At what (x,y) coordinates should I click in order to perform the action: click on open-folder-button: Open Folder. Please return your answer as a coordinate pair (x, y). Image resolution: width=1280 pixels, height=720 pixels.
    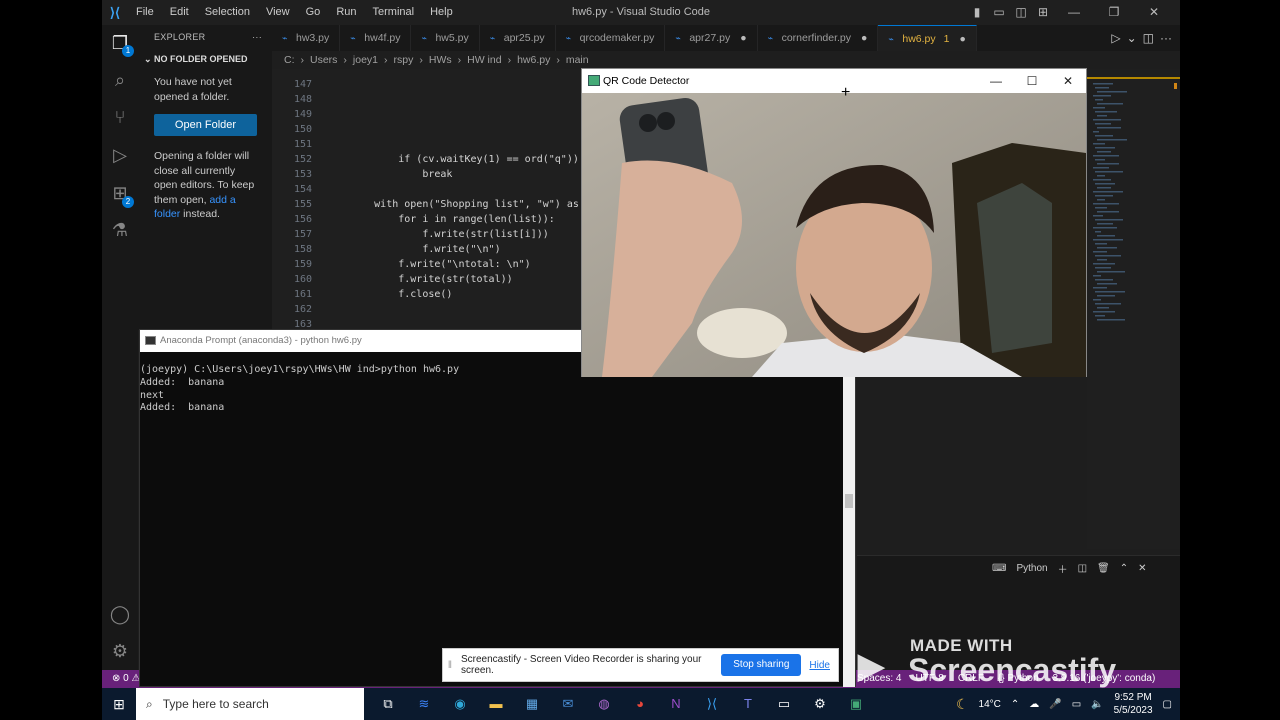
    Looking at the image, I should click on (205, 125).